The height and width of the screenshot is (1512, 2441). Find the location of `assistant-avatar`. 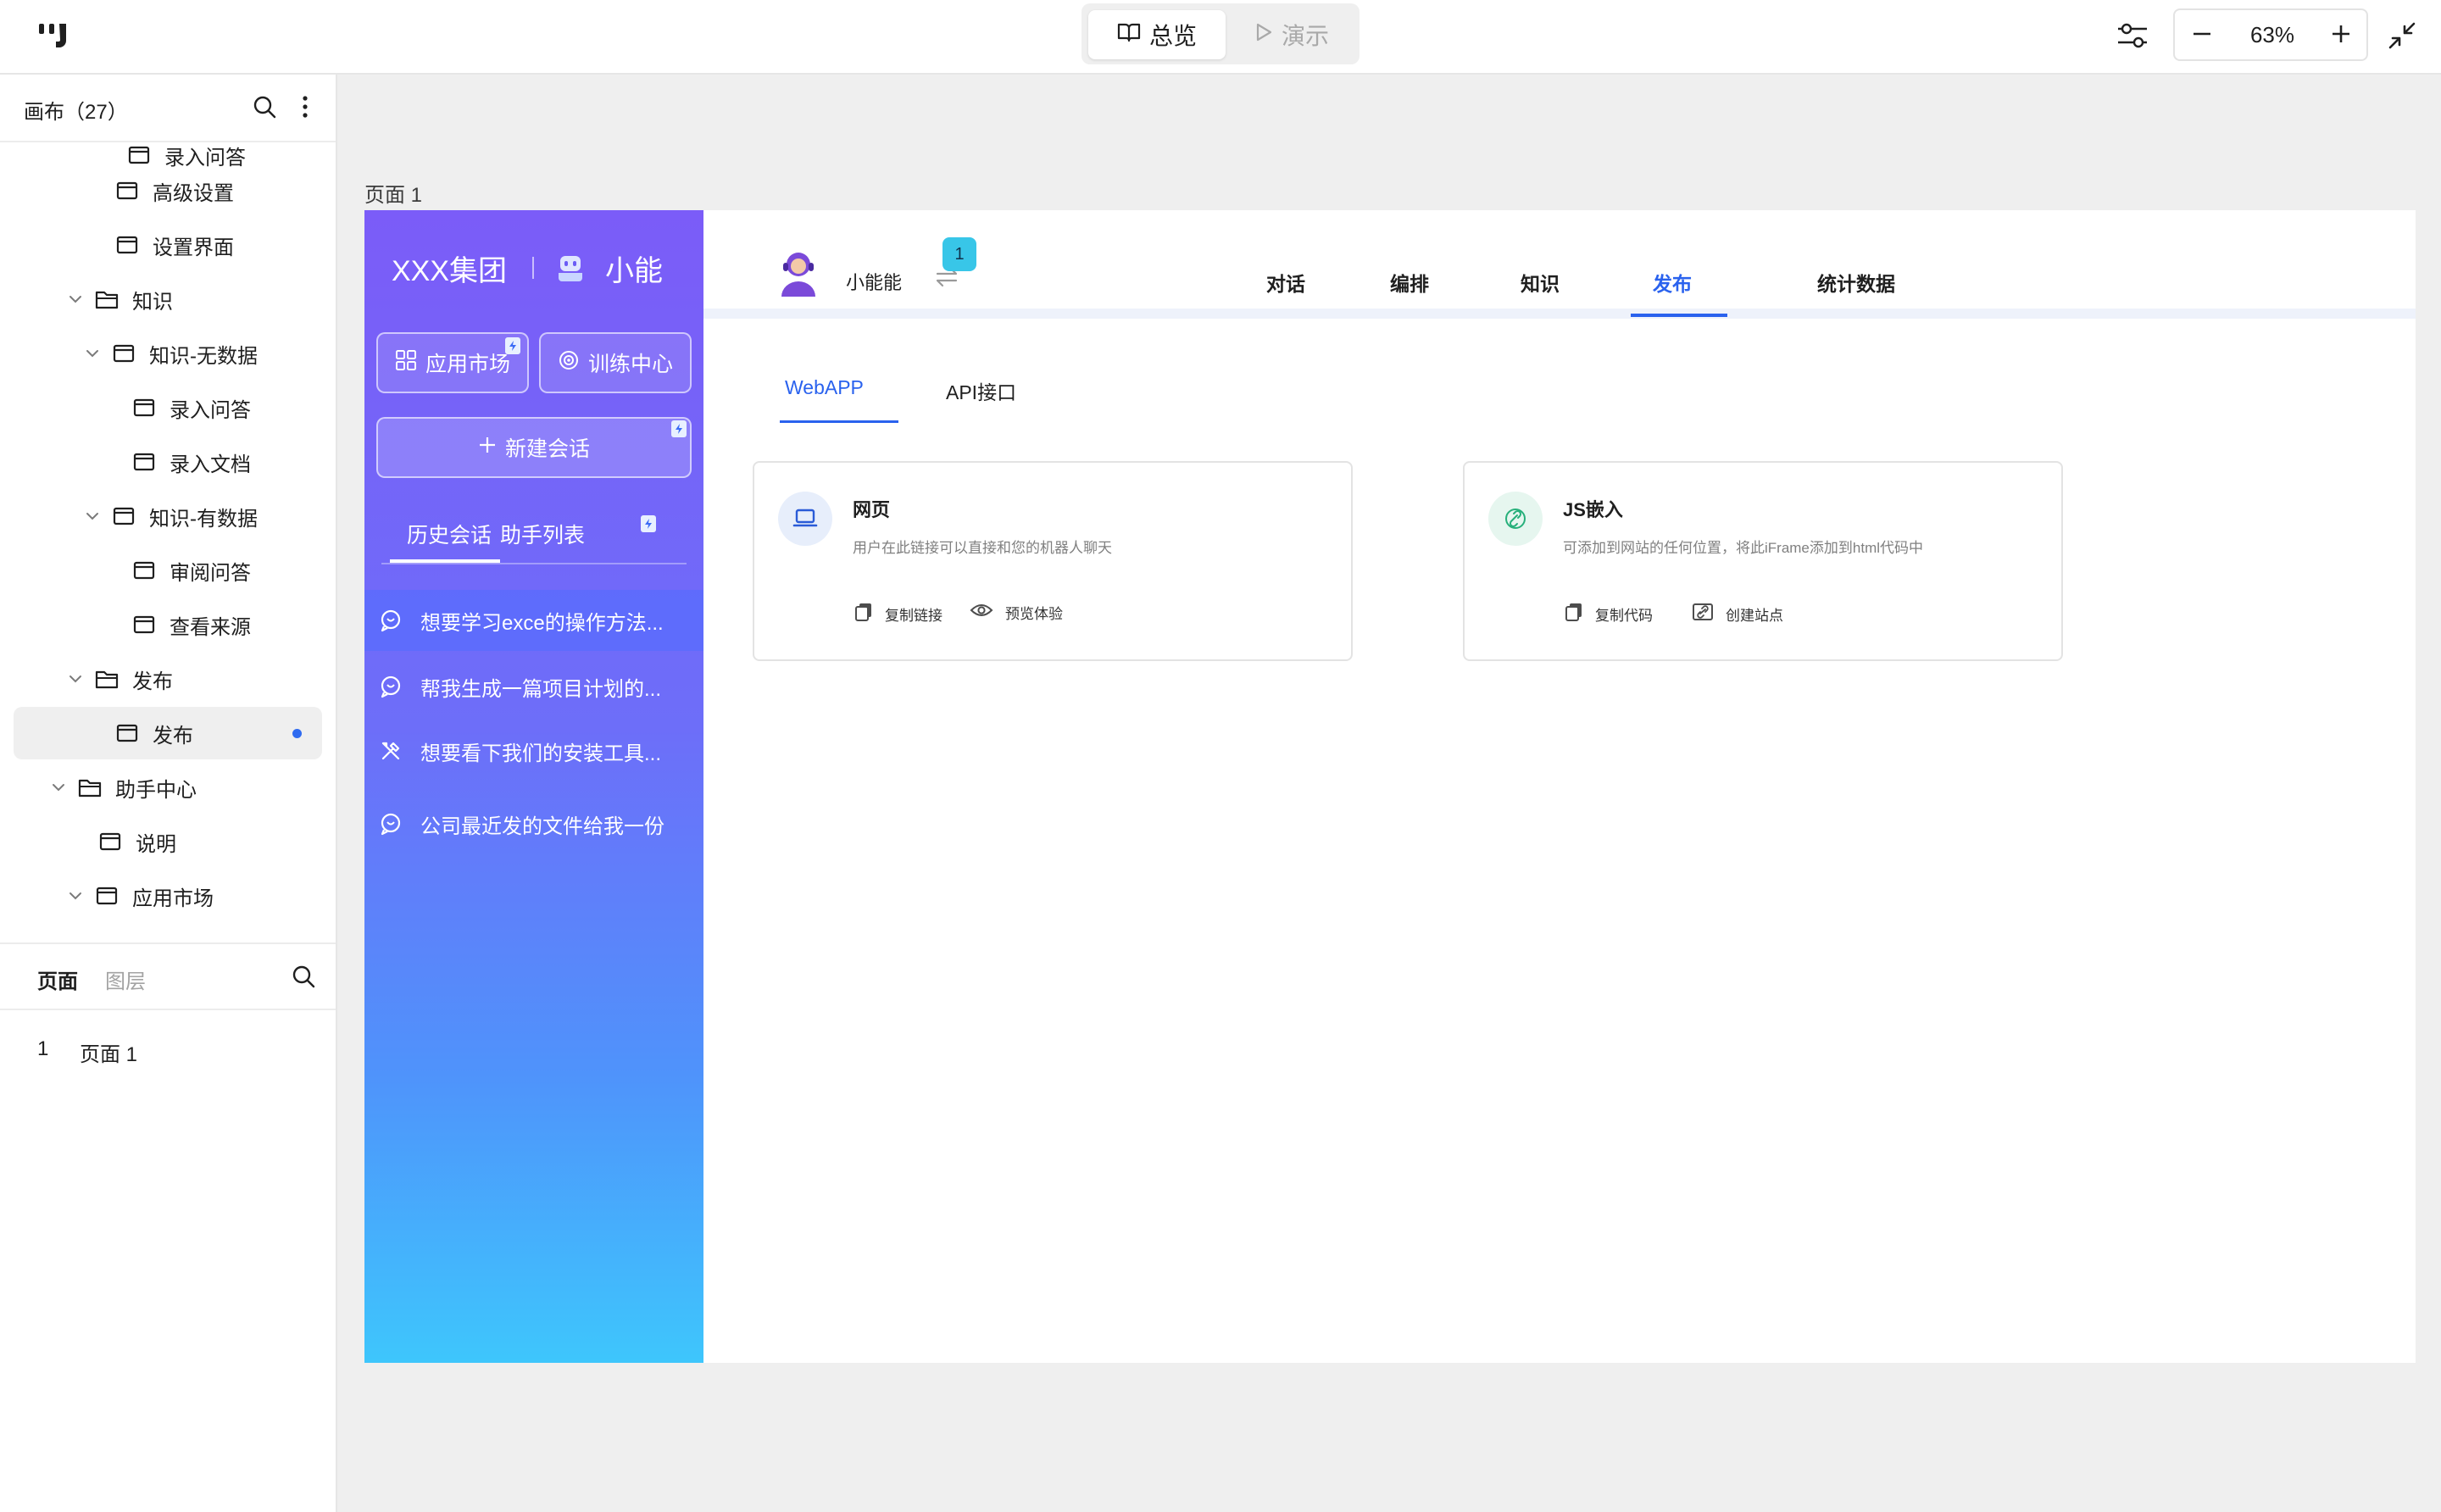

assistant-avatar is located at coordinates (799, 273).